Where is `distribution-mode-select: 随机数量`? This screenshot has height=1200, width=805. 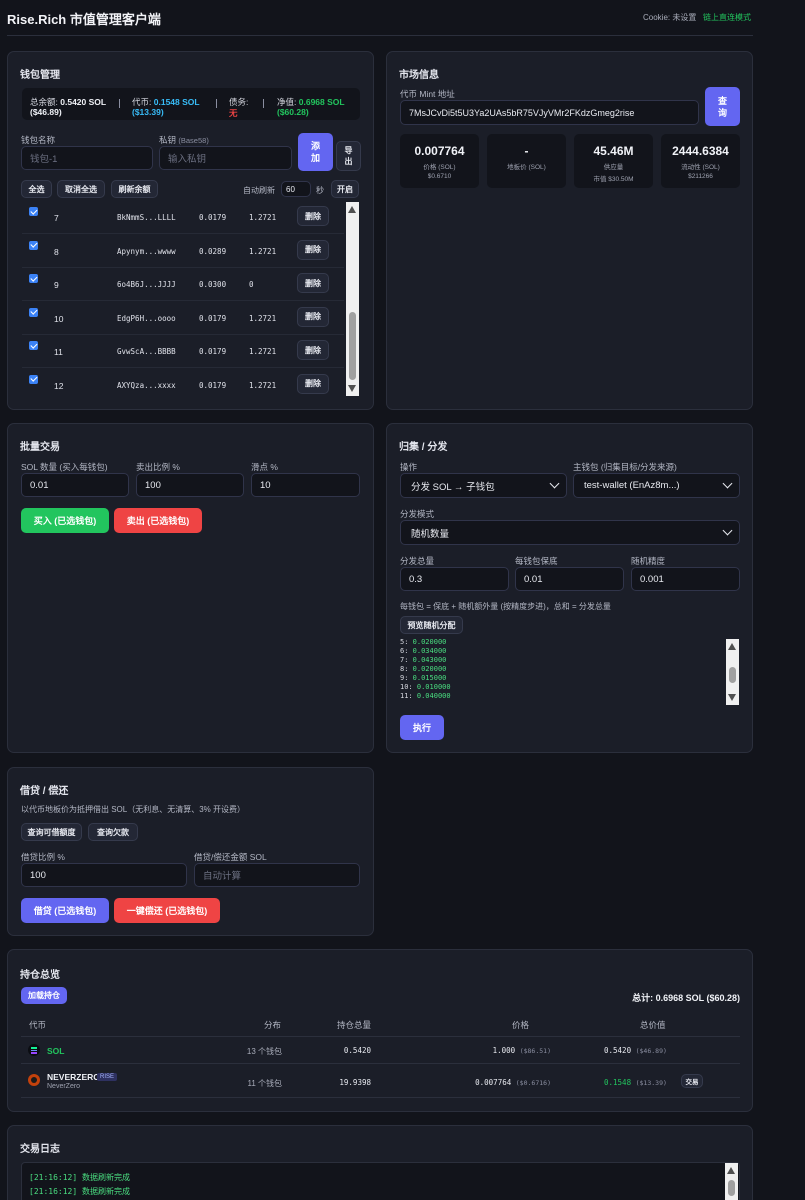
distribution-mode-select: 随机数量 is located at coordinates (570, 532).